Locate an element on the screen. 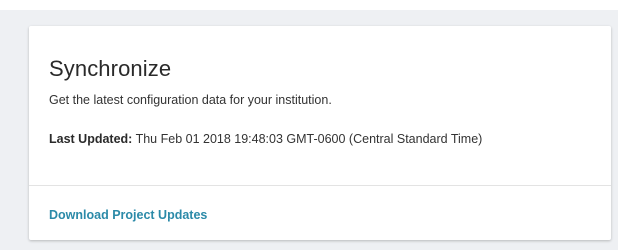 Image resolution: width=618 pixels, height=250 pixels. download-project-updates-link: Download Project Updates is located at coordinates (128, 215).